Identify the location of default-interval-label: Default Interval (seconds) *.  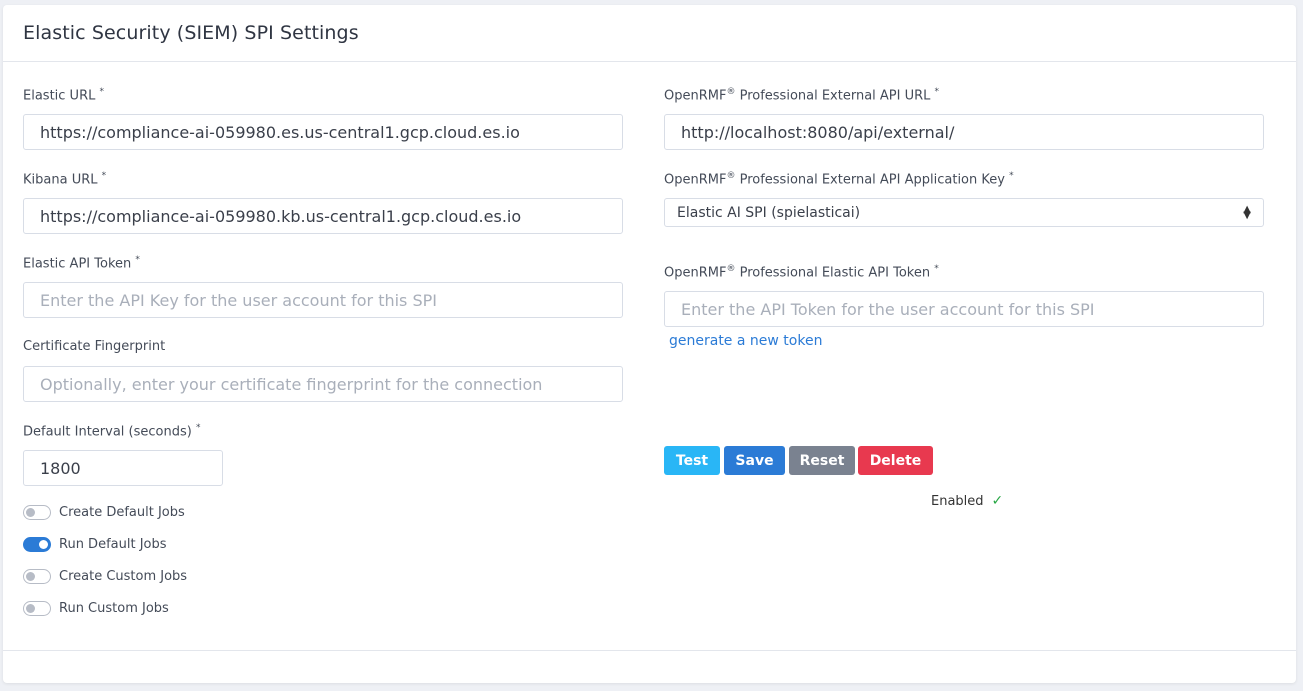
(112, 431).